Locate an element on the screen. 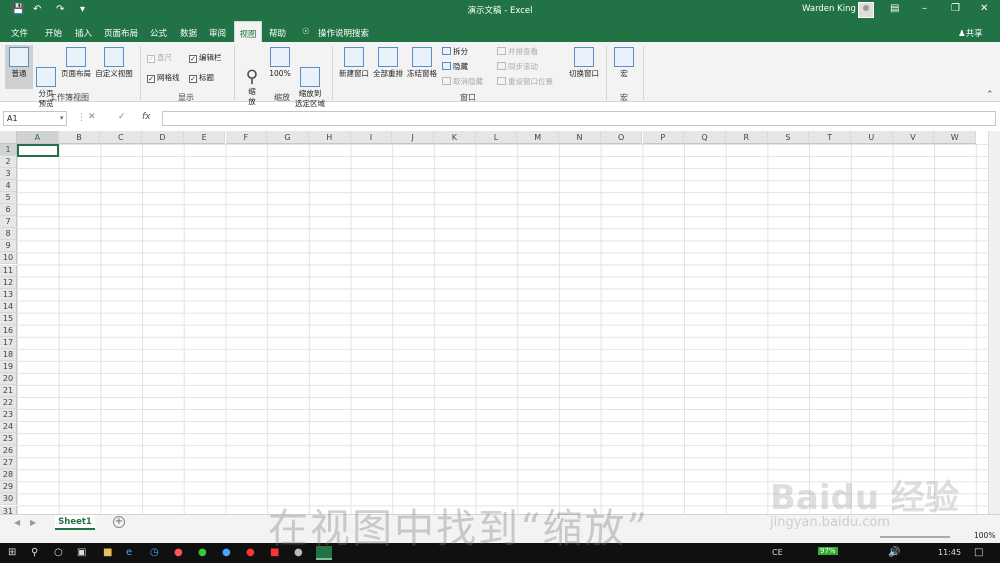 This screenshot has height=563, width=1000. page-layout-button: 页面布局 is located at coordinates (76, 63).